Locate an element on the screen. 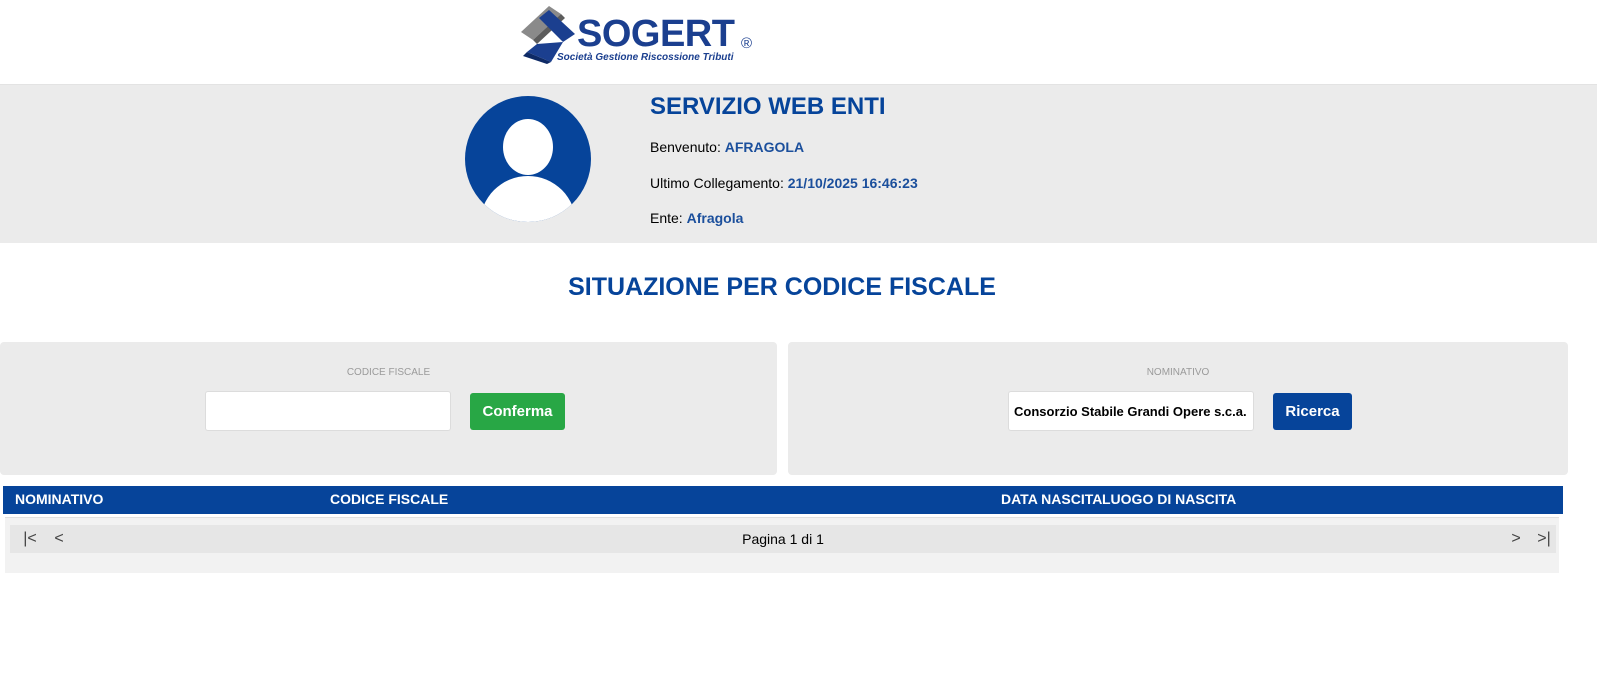 This screenshot has width=1597, height=684. column-header-data-nascita: DATA NASCITA is located at coordinates (1051, 499).